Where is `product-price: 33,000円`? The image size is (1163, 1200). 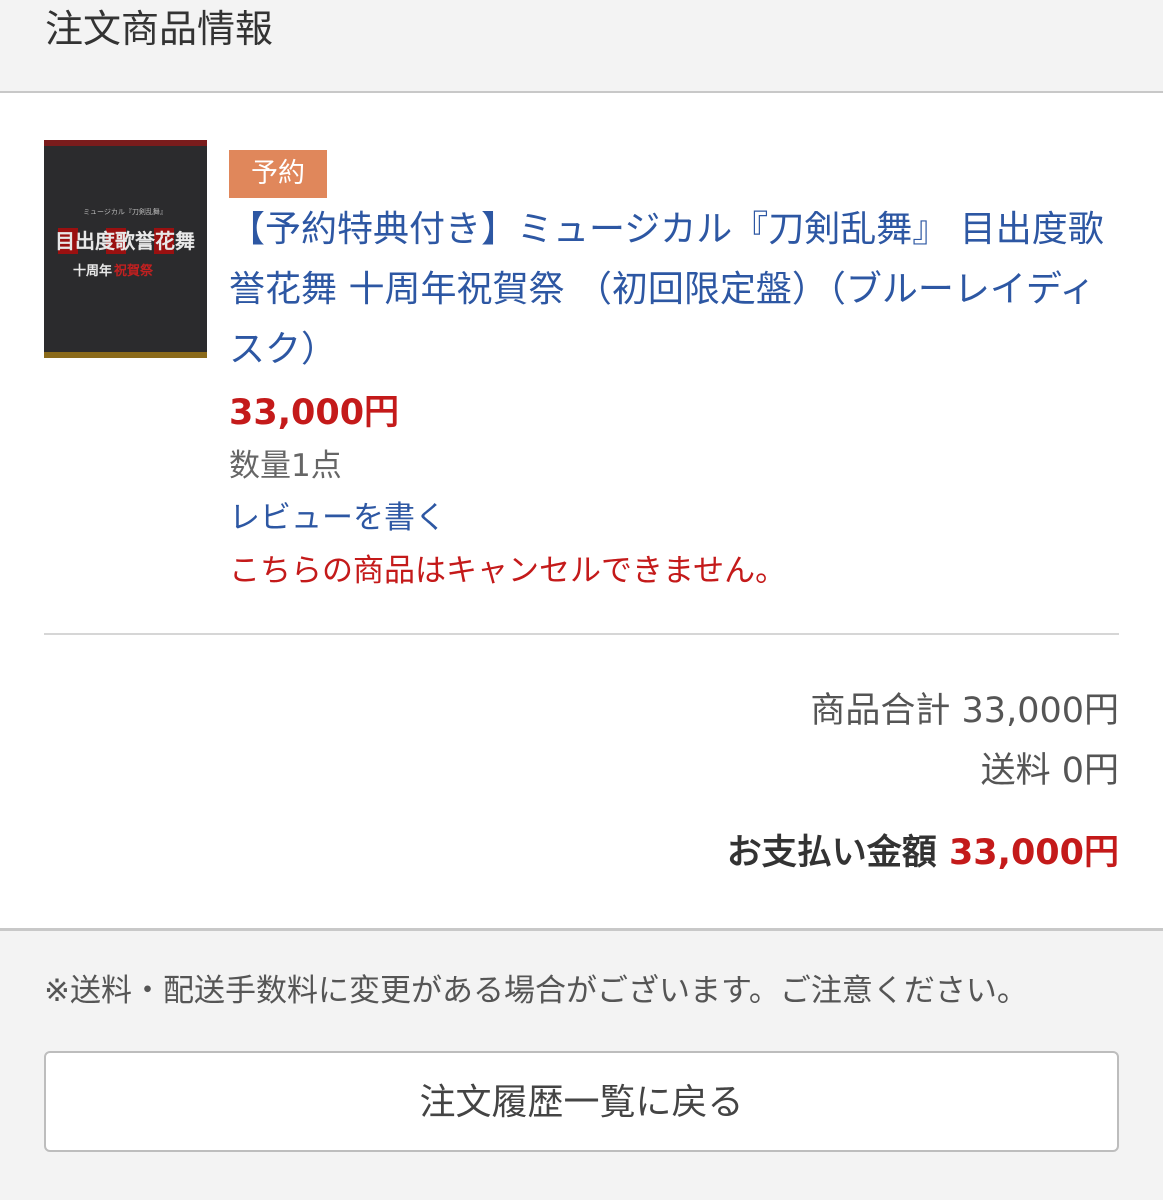
product-price: 33,000円 is located at coordinates (314, 413).